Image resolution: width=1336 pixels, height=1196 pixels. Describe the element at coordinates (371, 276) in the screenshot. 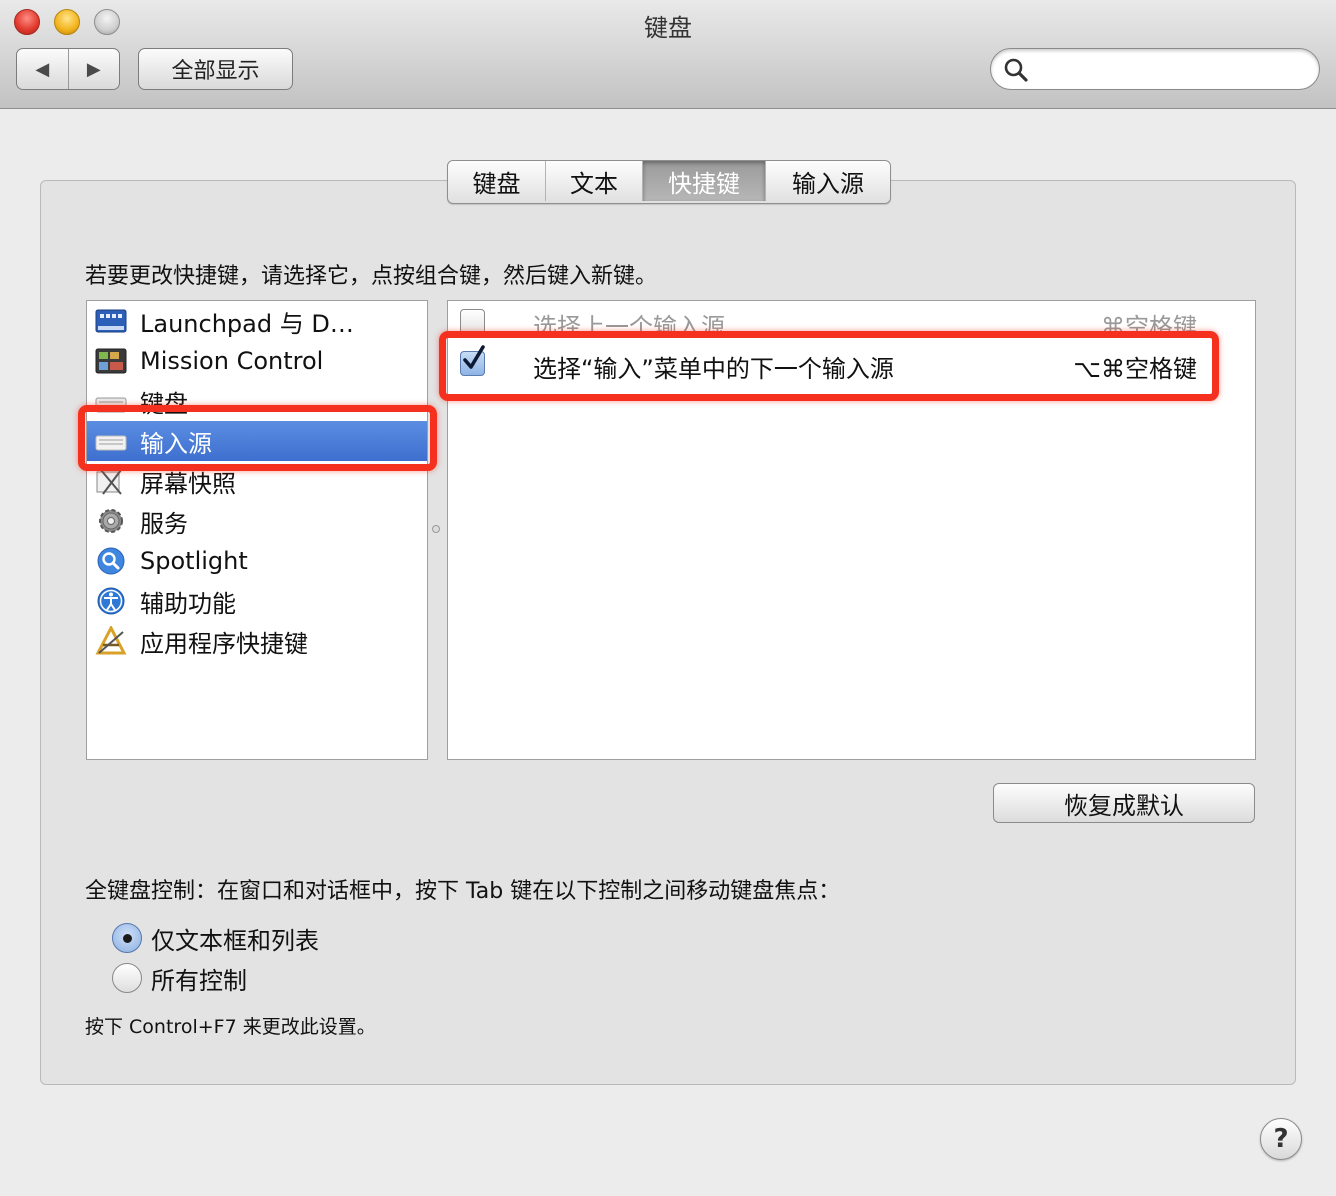

I see `instruction-text: 若要更改快捷键，请选择它，点按组合键，然后键入新键。` at that location.